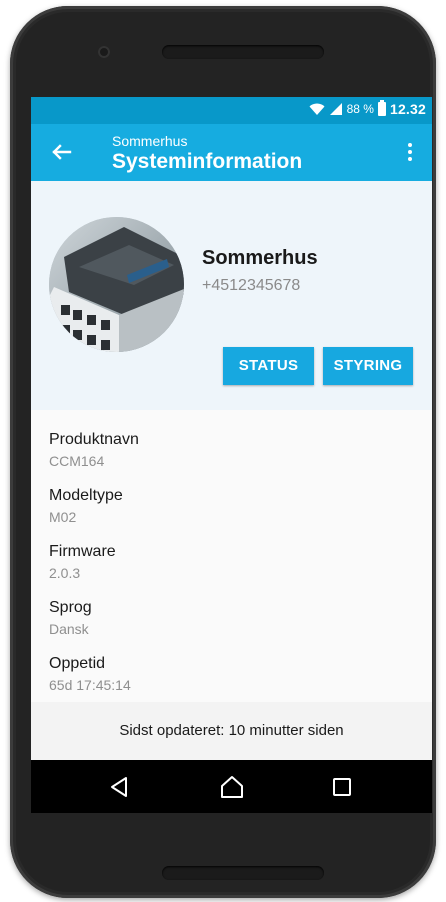 Image resolution: width=446 pixels, height=902 pixels. I want to click on info-value: M02, so click(63, 517).